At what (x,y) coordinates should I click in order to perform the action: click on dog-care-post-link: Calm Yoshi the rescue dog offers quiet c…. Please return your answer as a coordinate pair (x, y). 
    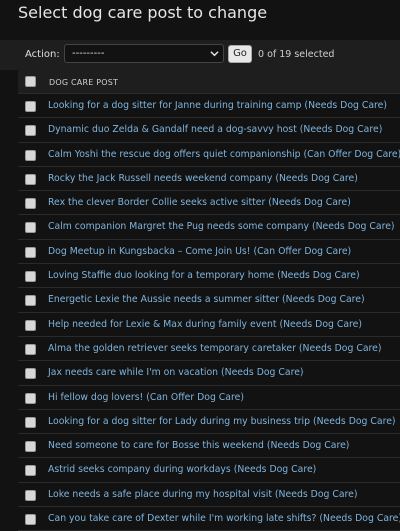
    Looking at the image, I should click on (224, 154).